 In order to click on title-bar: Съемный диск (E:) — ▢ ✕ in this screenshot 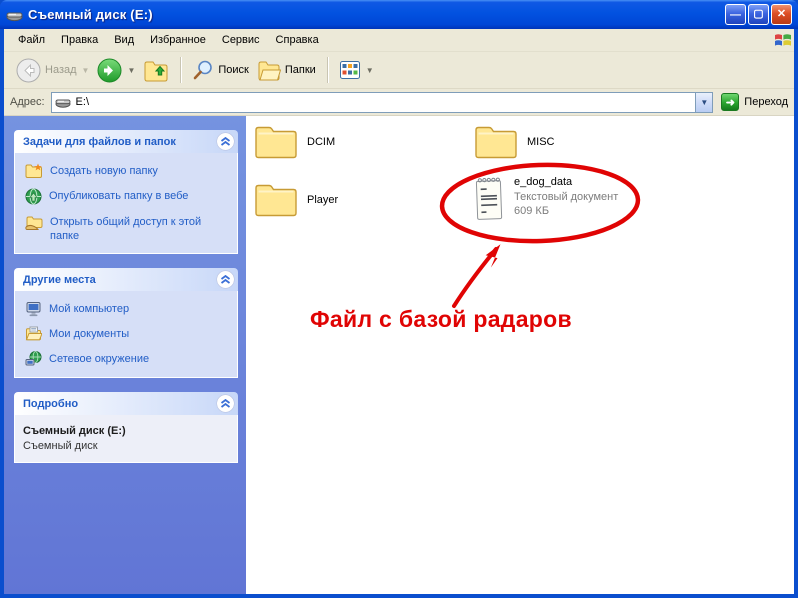, I will do `click(399, 14)`.